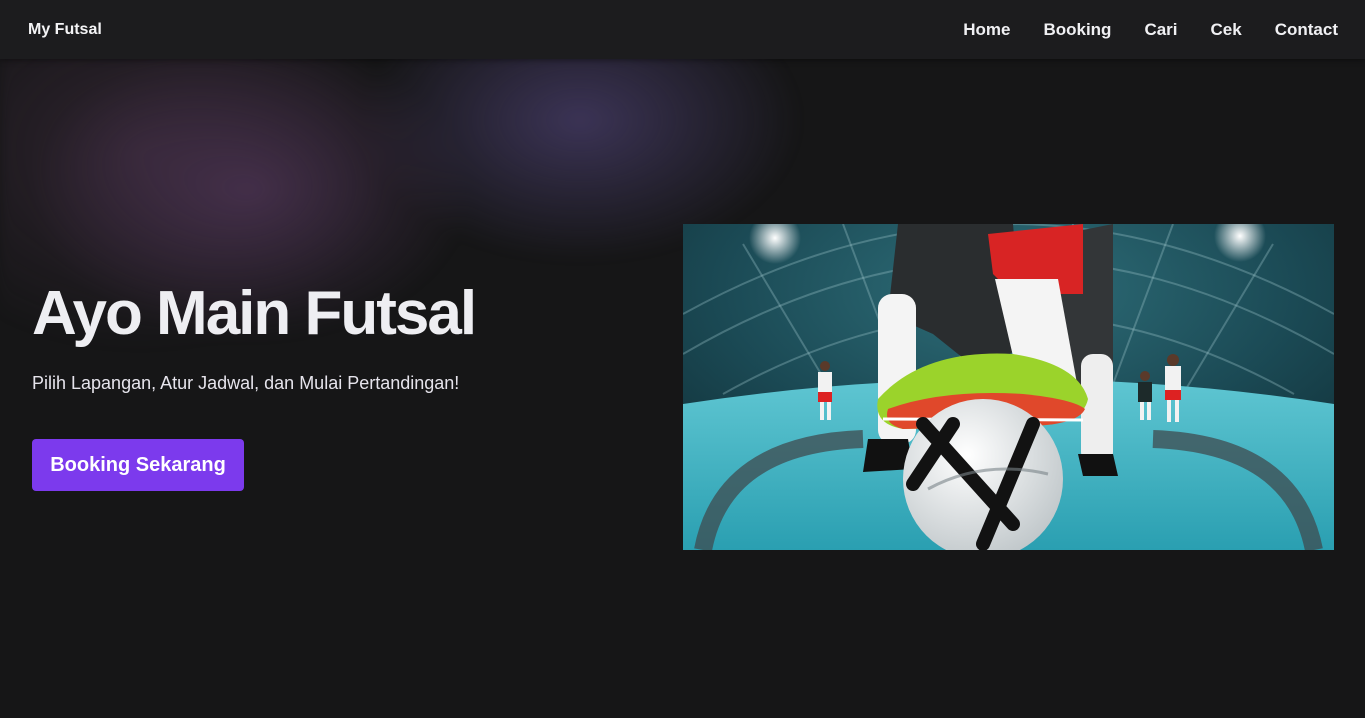  Describe the element at coordinates (254, 313) in the screenshot. I see `hero-title: Ayo Main Futsal` at that location.